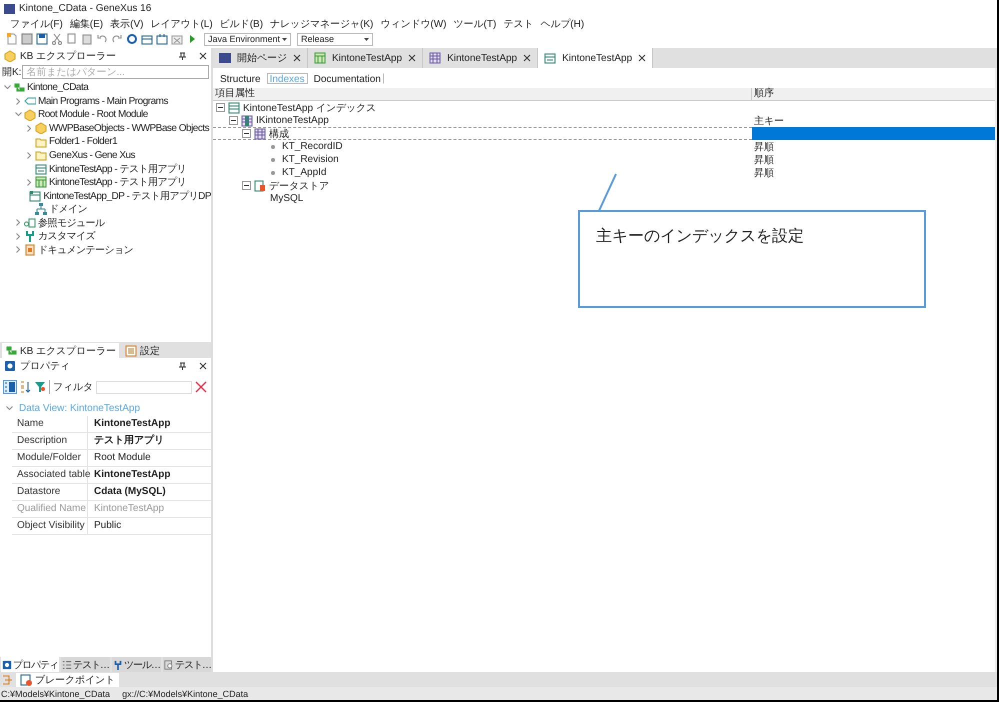 This screenshot has height=702, width=999. Describe the element at coordinates (30, 222) in the screenshot. I see `module-icon` at that location.